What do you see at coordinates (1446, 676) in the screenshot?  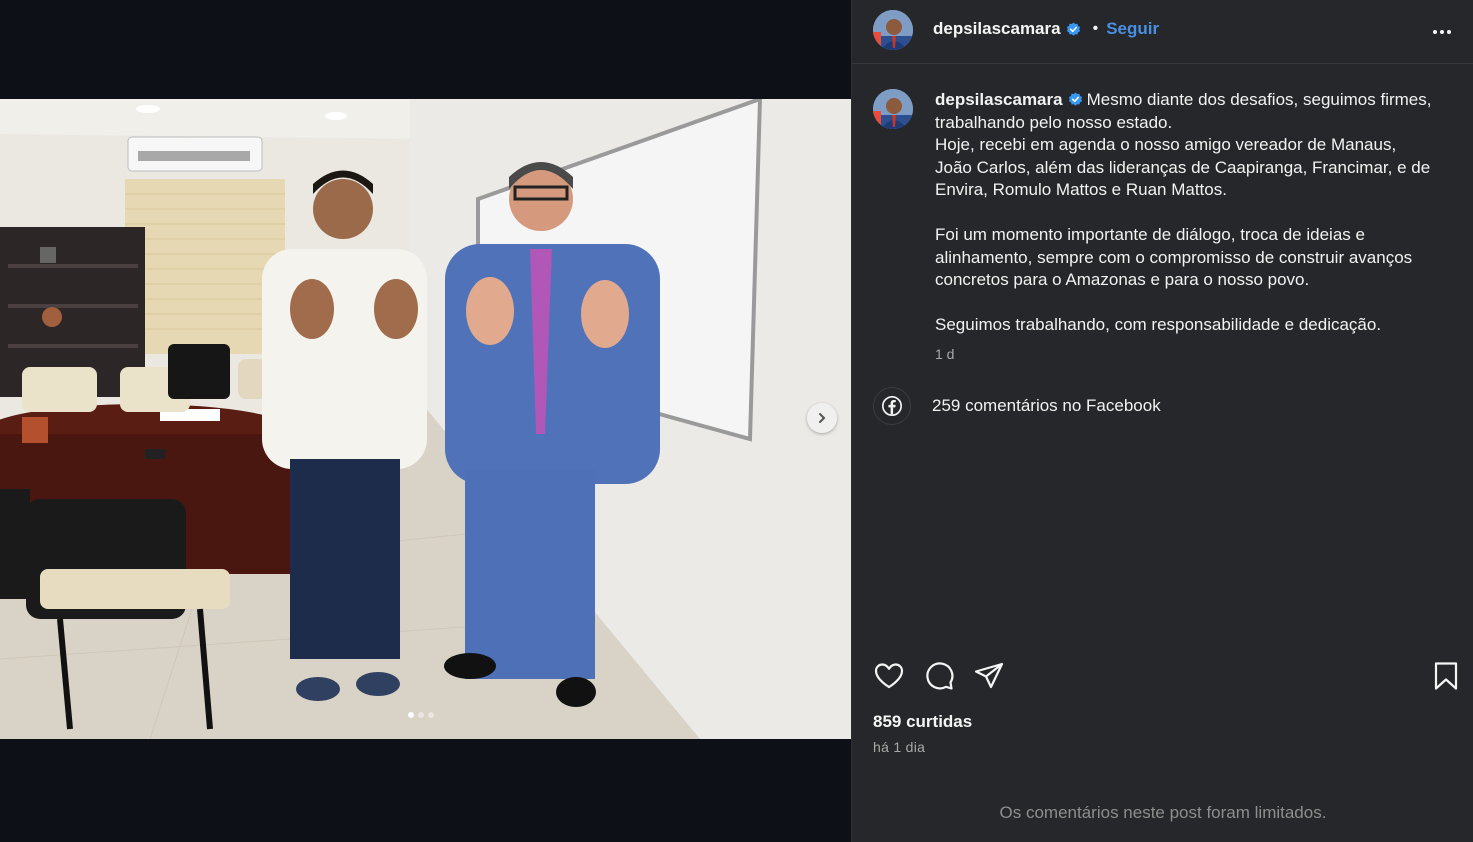 I see `bookmark-icon` at bounding box center [1446, 676].